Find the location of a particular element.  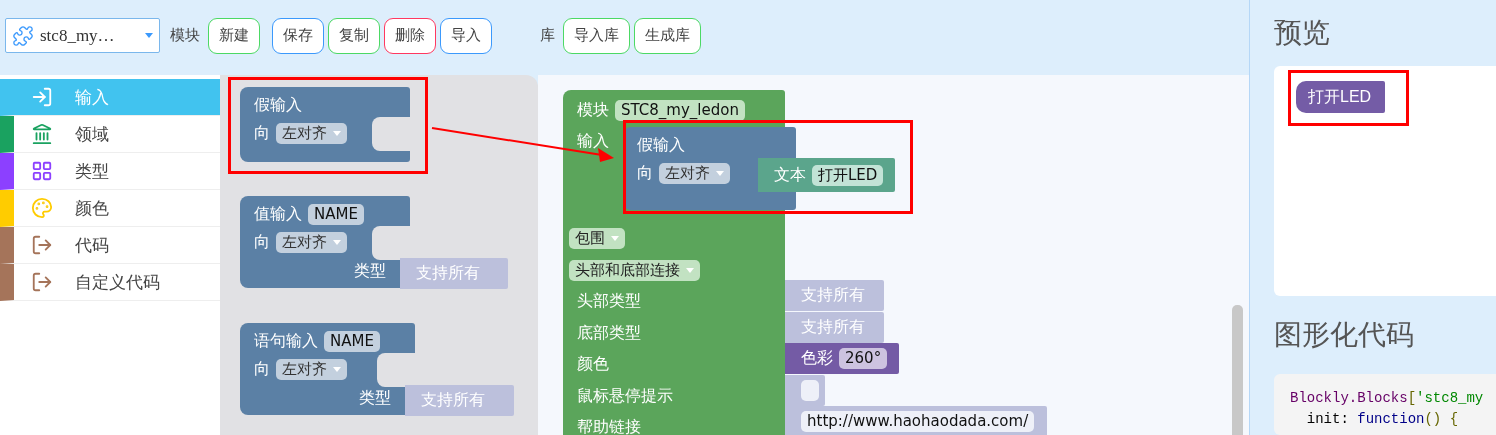

category-item: 代码 is located at coordinates (110, 245).